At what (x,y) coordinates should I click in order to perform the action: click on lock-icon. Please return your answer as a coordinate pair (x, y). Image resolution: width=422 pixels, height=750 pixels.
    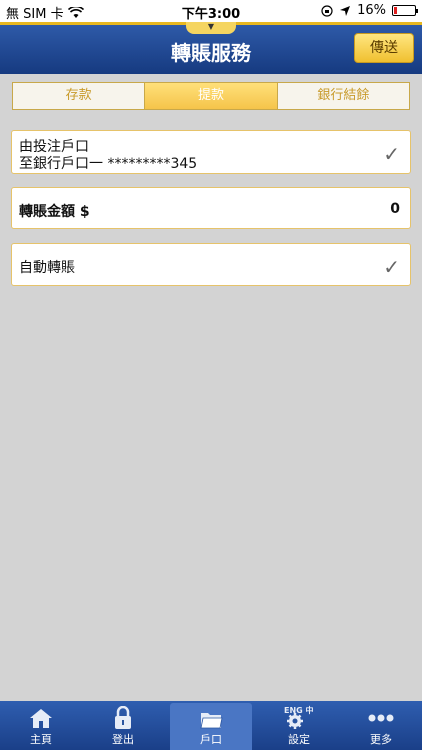
    Looking at the image, I should click on (123, 717).